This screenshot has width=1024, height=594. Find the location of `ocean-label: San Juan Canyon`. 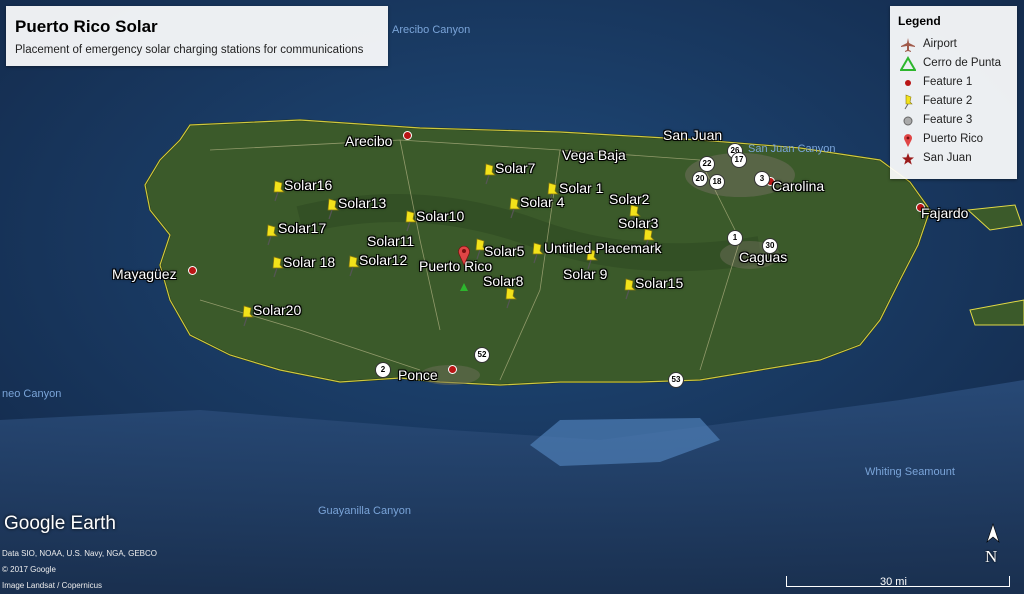

ocean-label: San Juan Canyon is located at coordinates (792, 149).